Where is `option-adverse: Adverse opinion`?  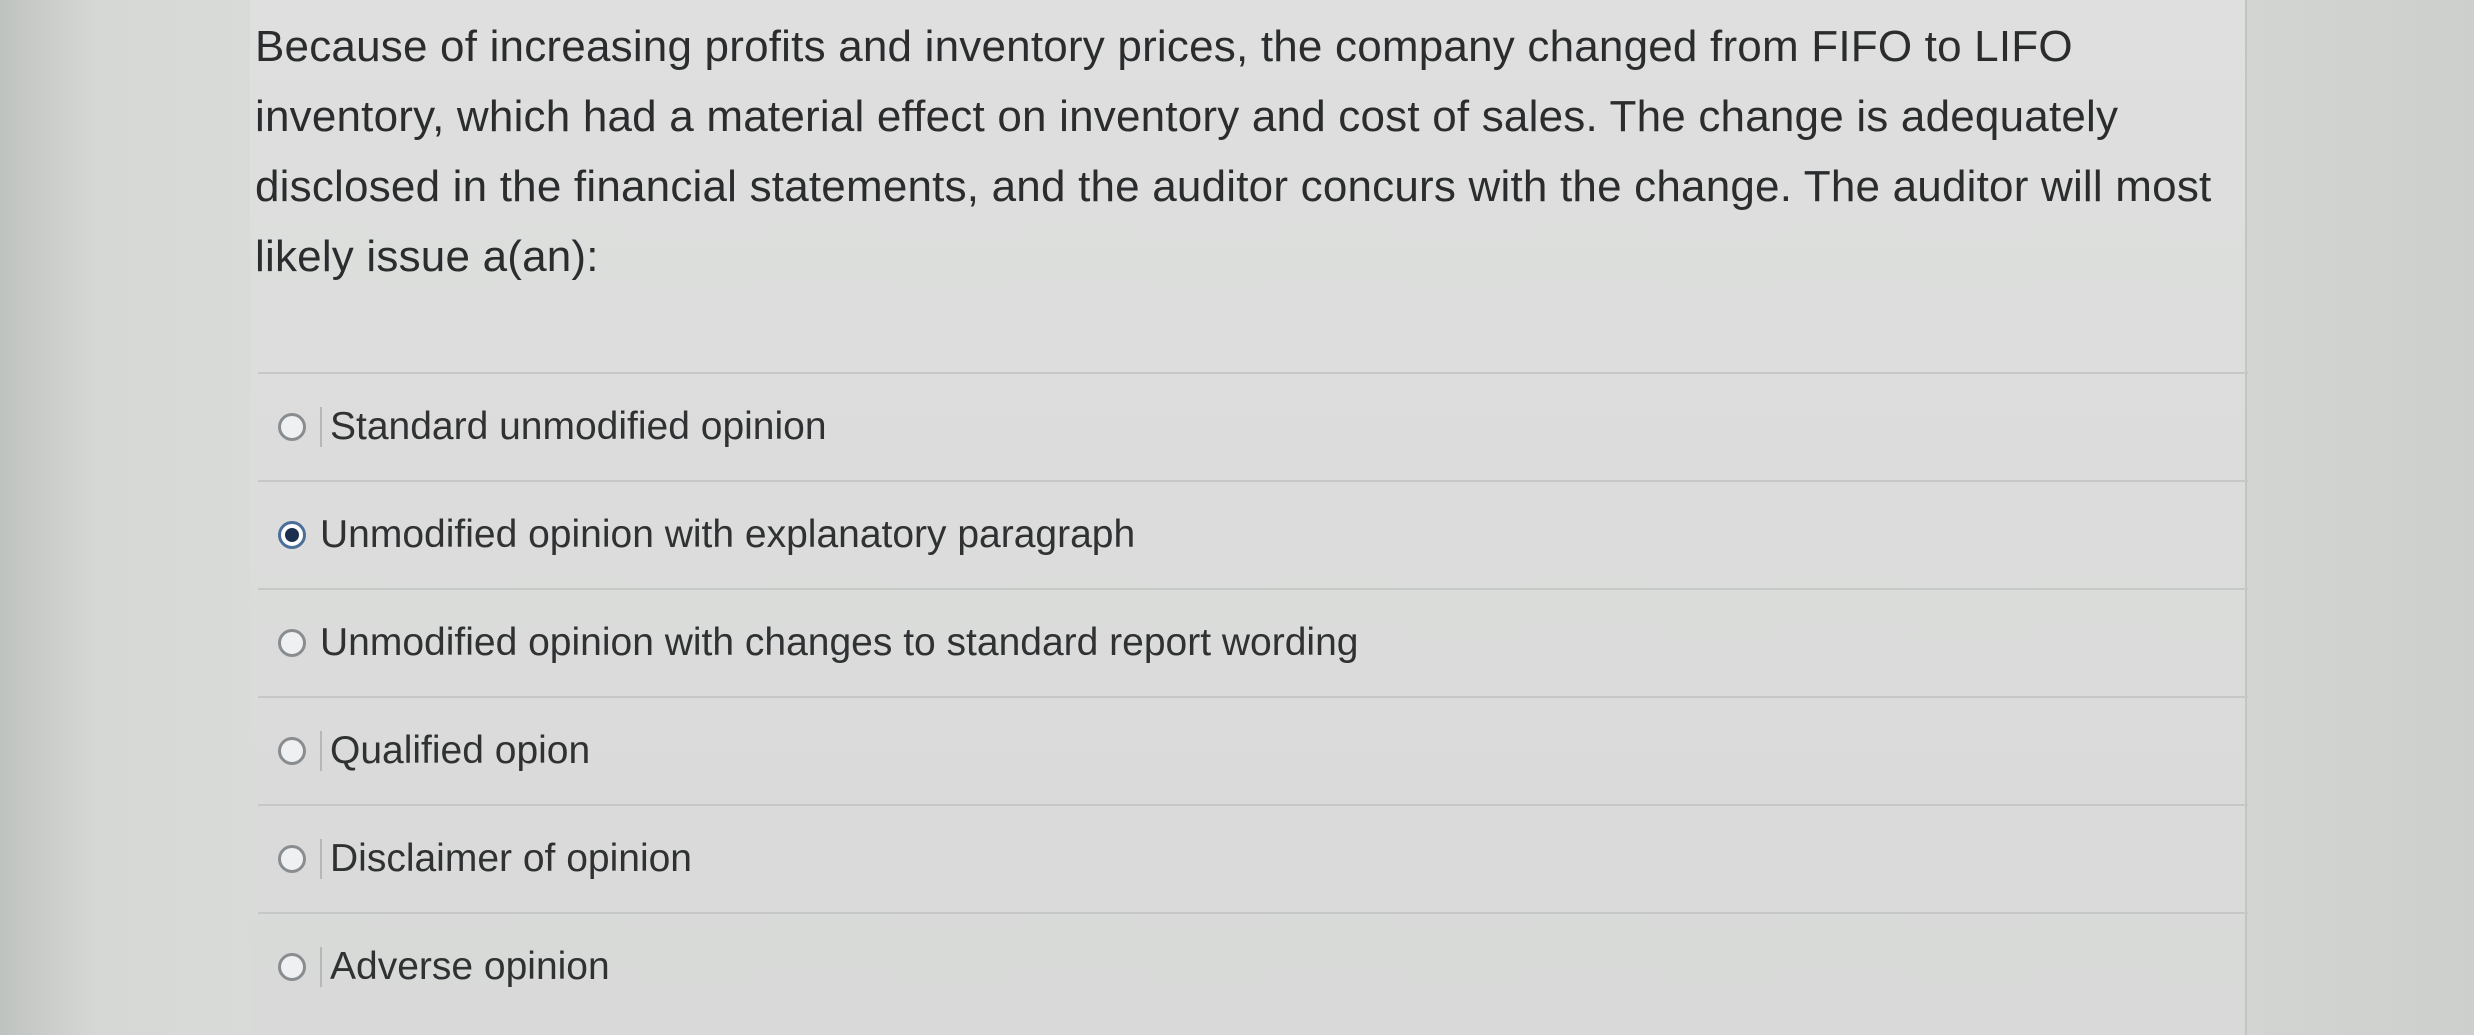 option-adverse: Adverse opinion is located at coordinates (1253, 966).